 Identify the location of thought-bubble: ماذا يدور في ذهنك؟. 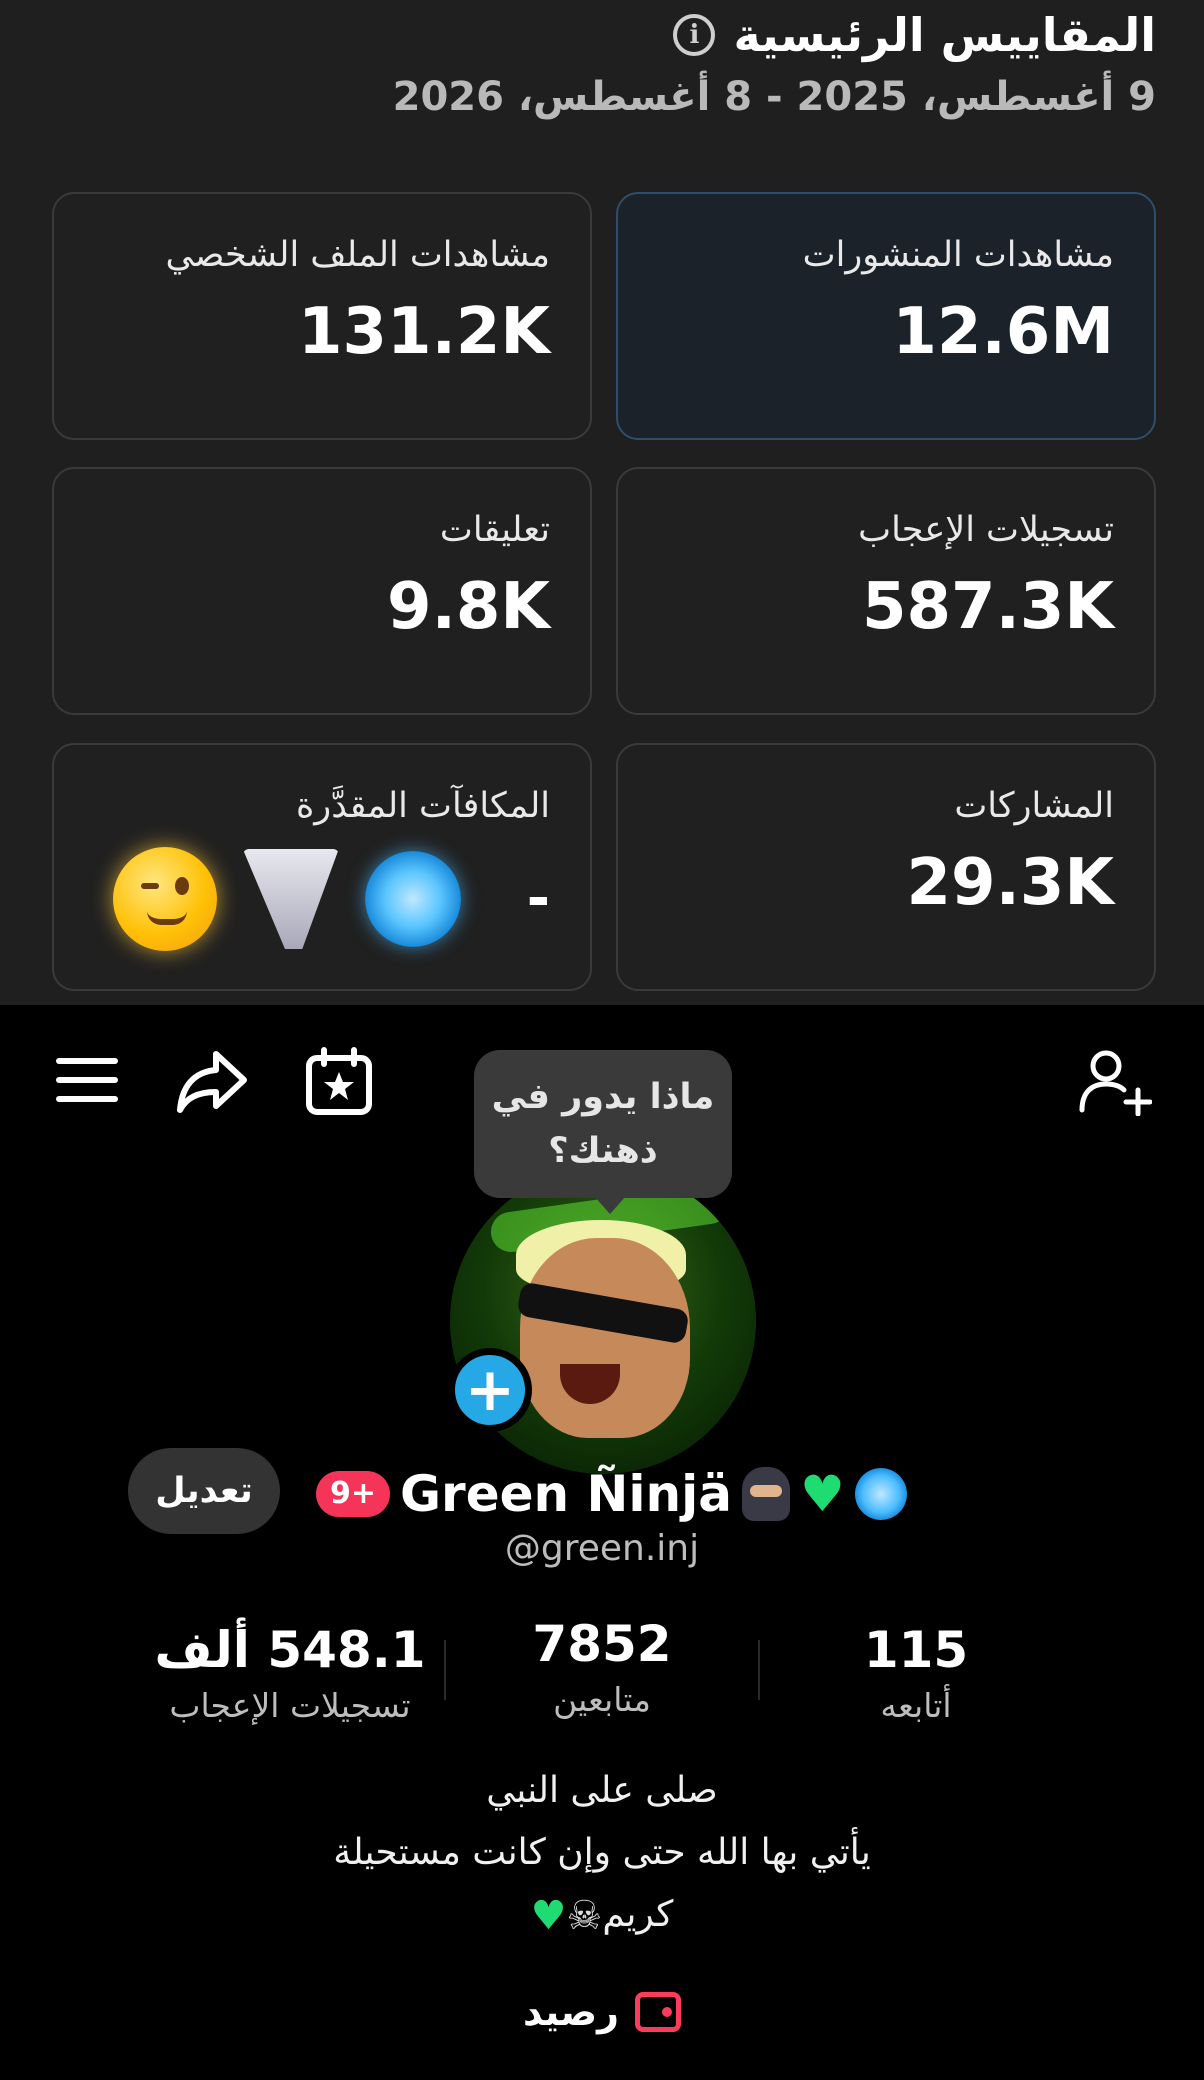
(603, 1132).